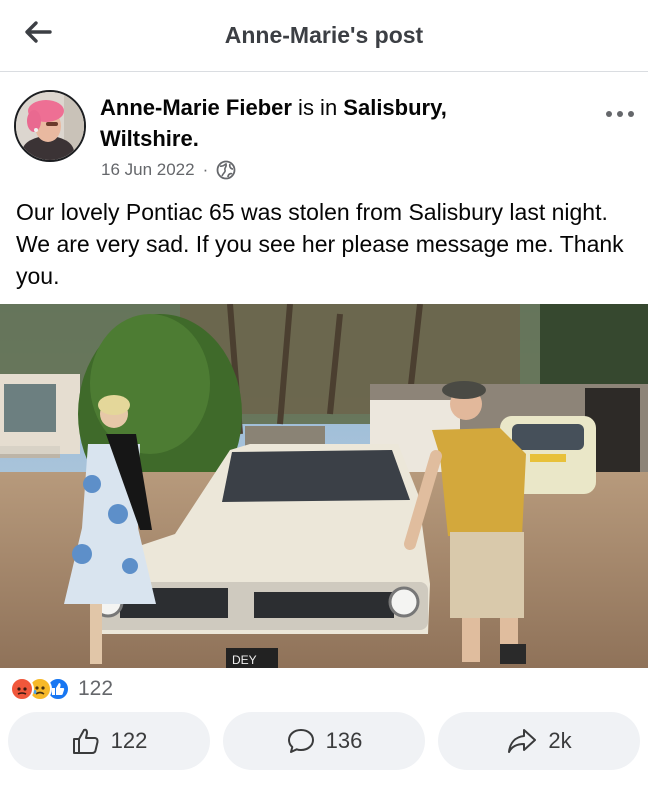  I want to click on reaction-count: 122, so click(96, 688).